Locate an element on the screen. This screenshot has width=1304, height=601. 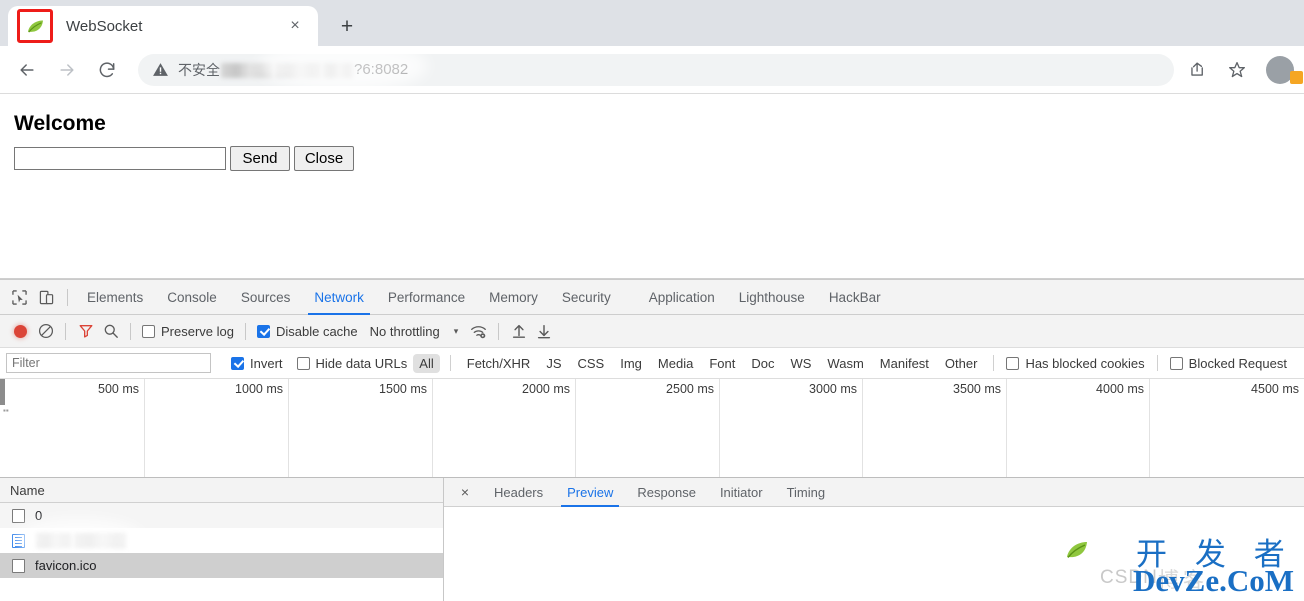
table-row: favicon.ico is located at coordinates (221, 565).